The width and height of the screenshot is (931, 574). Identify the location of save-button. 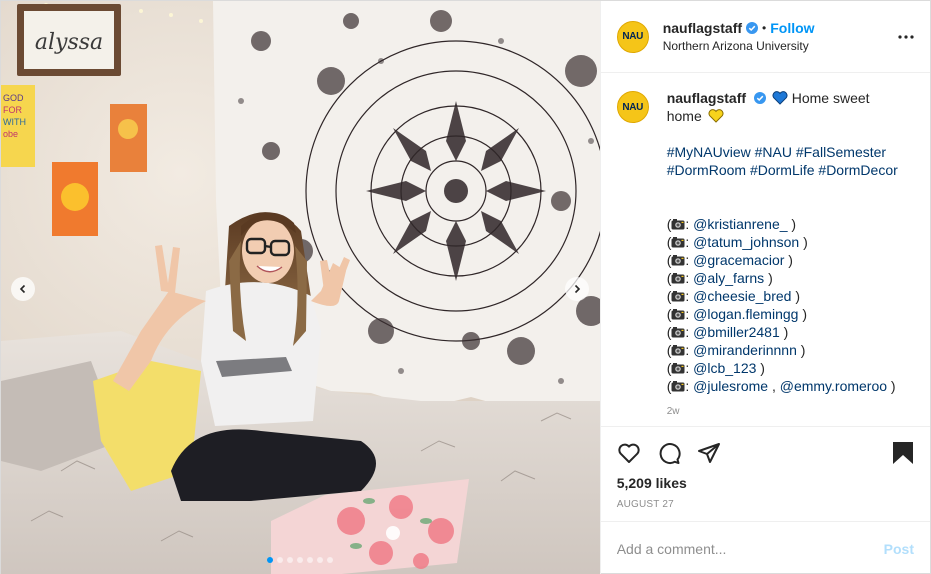
(894, 453).